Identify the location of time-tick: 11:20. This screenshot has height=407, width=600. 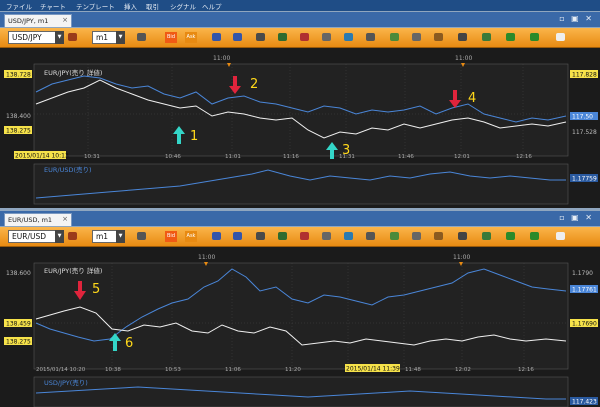
(293, 370).